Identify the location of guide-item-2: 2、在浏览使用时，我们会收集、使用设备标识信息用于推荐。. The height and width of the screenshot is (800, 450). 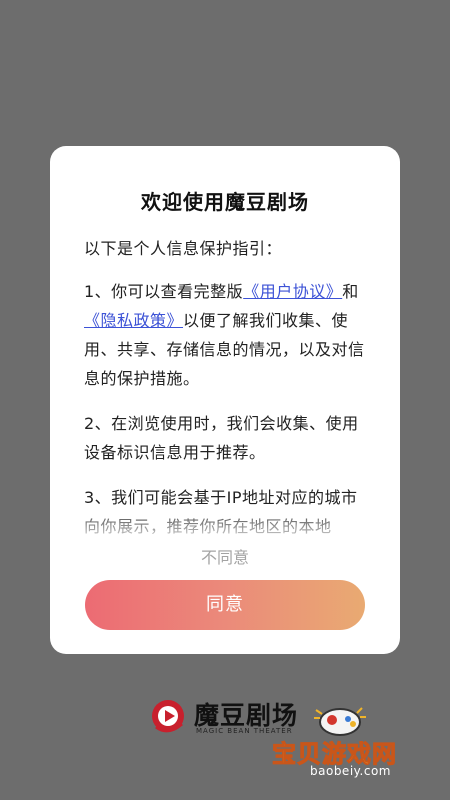
(221, 438).